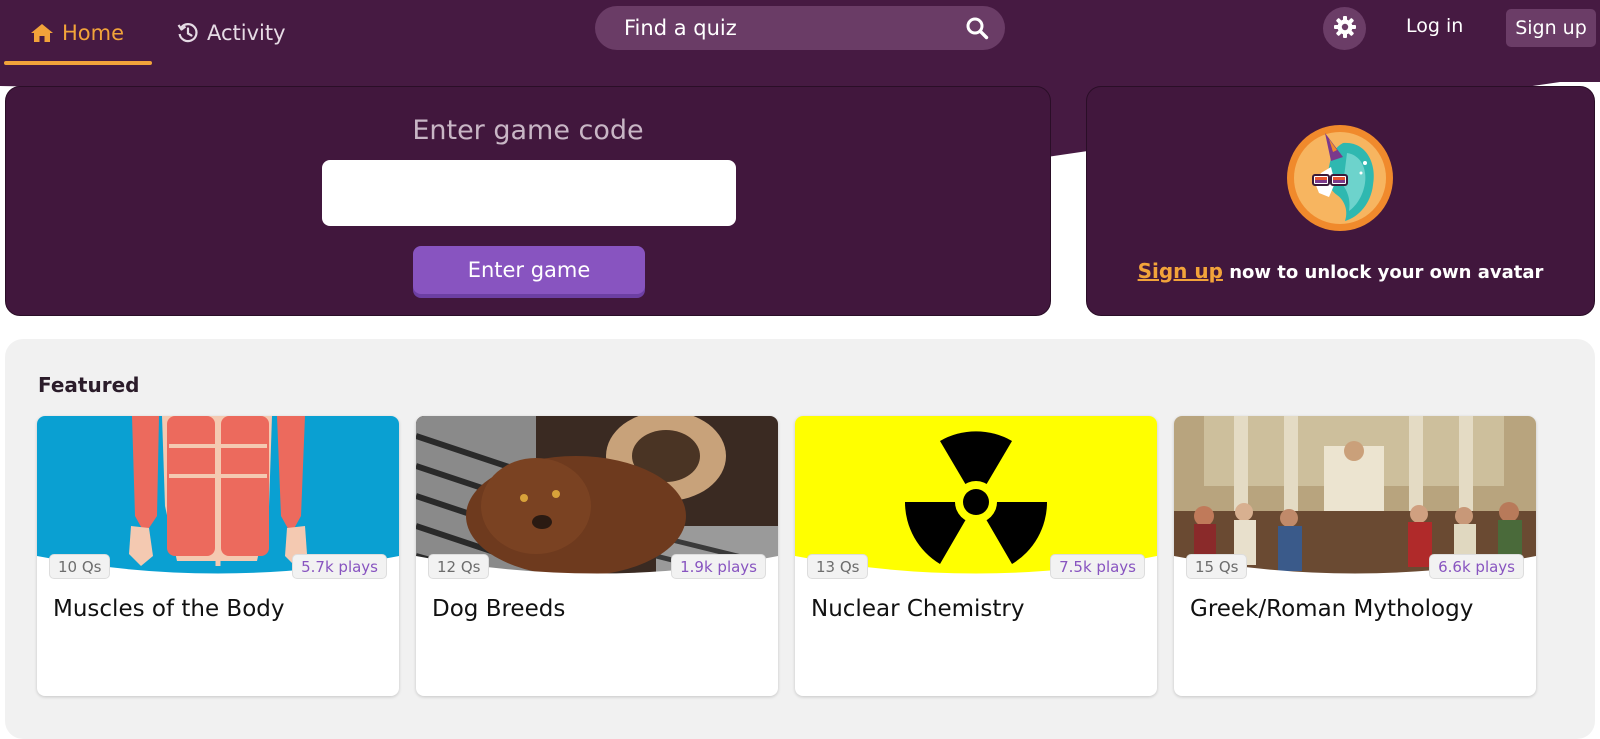  I want to click on avatar-signup-prompt: Sign up now to unlock your own avatar, so click(1340, 271).